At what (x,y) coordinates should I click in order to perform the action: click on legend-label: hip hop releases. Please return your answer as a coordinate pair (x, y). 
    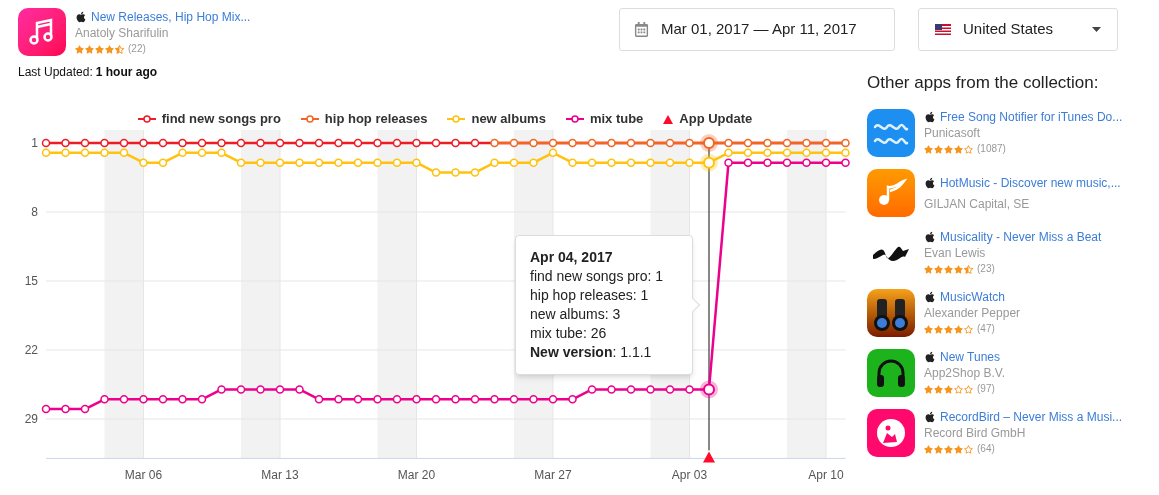
    Looking at the image, I should click on (376, 119).